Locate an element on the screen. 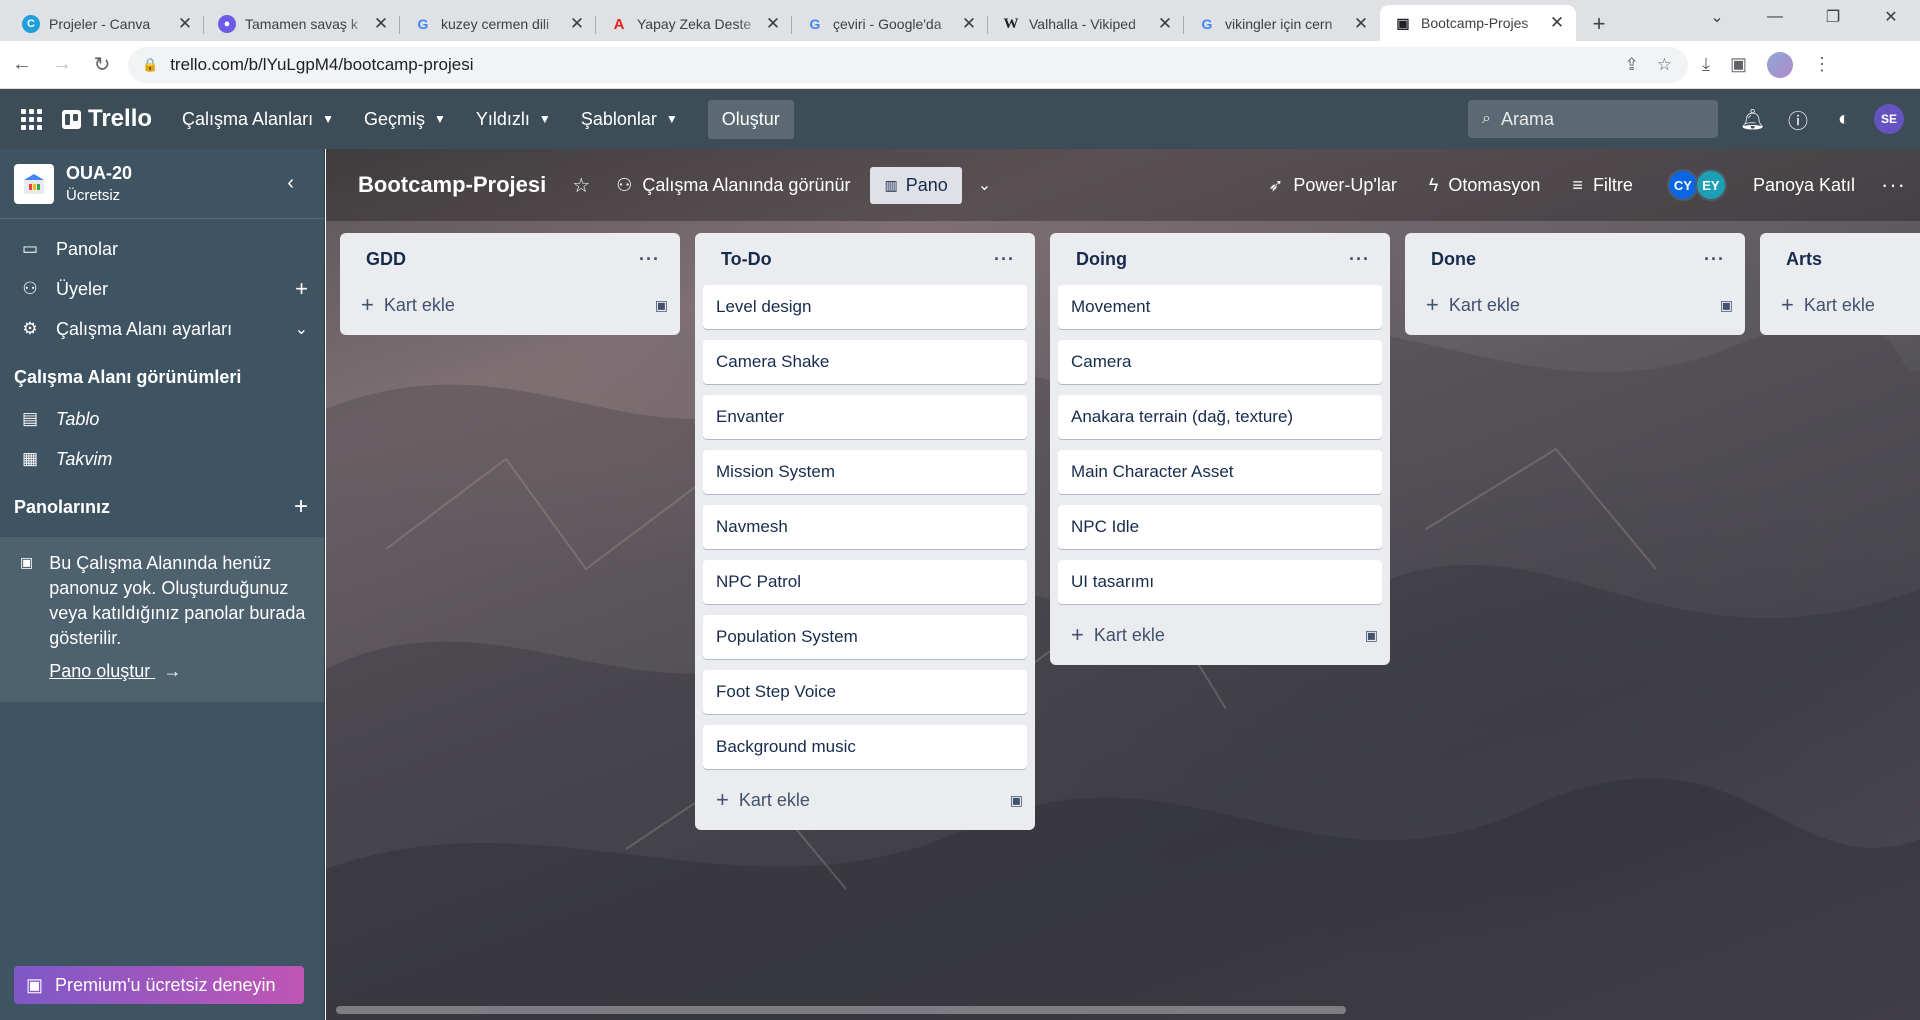 This screenshot has height=1020, width=1920. board-title: Bootcamp-Projesi is located at coordinates (452, 185).